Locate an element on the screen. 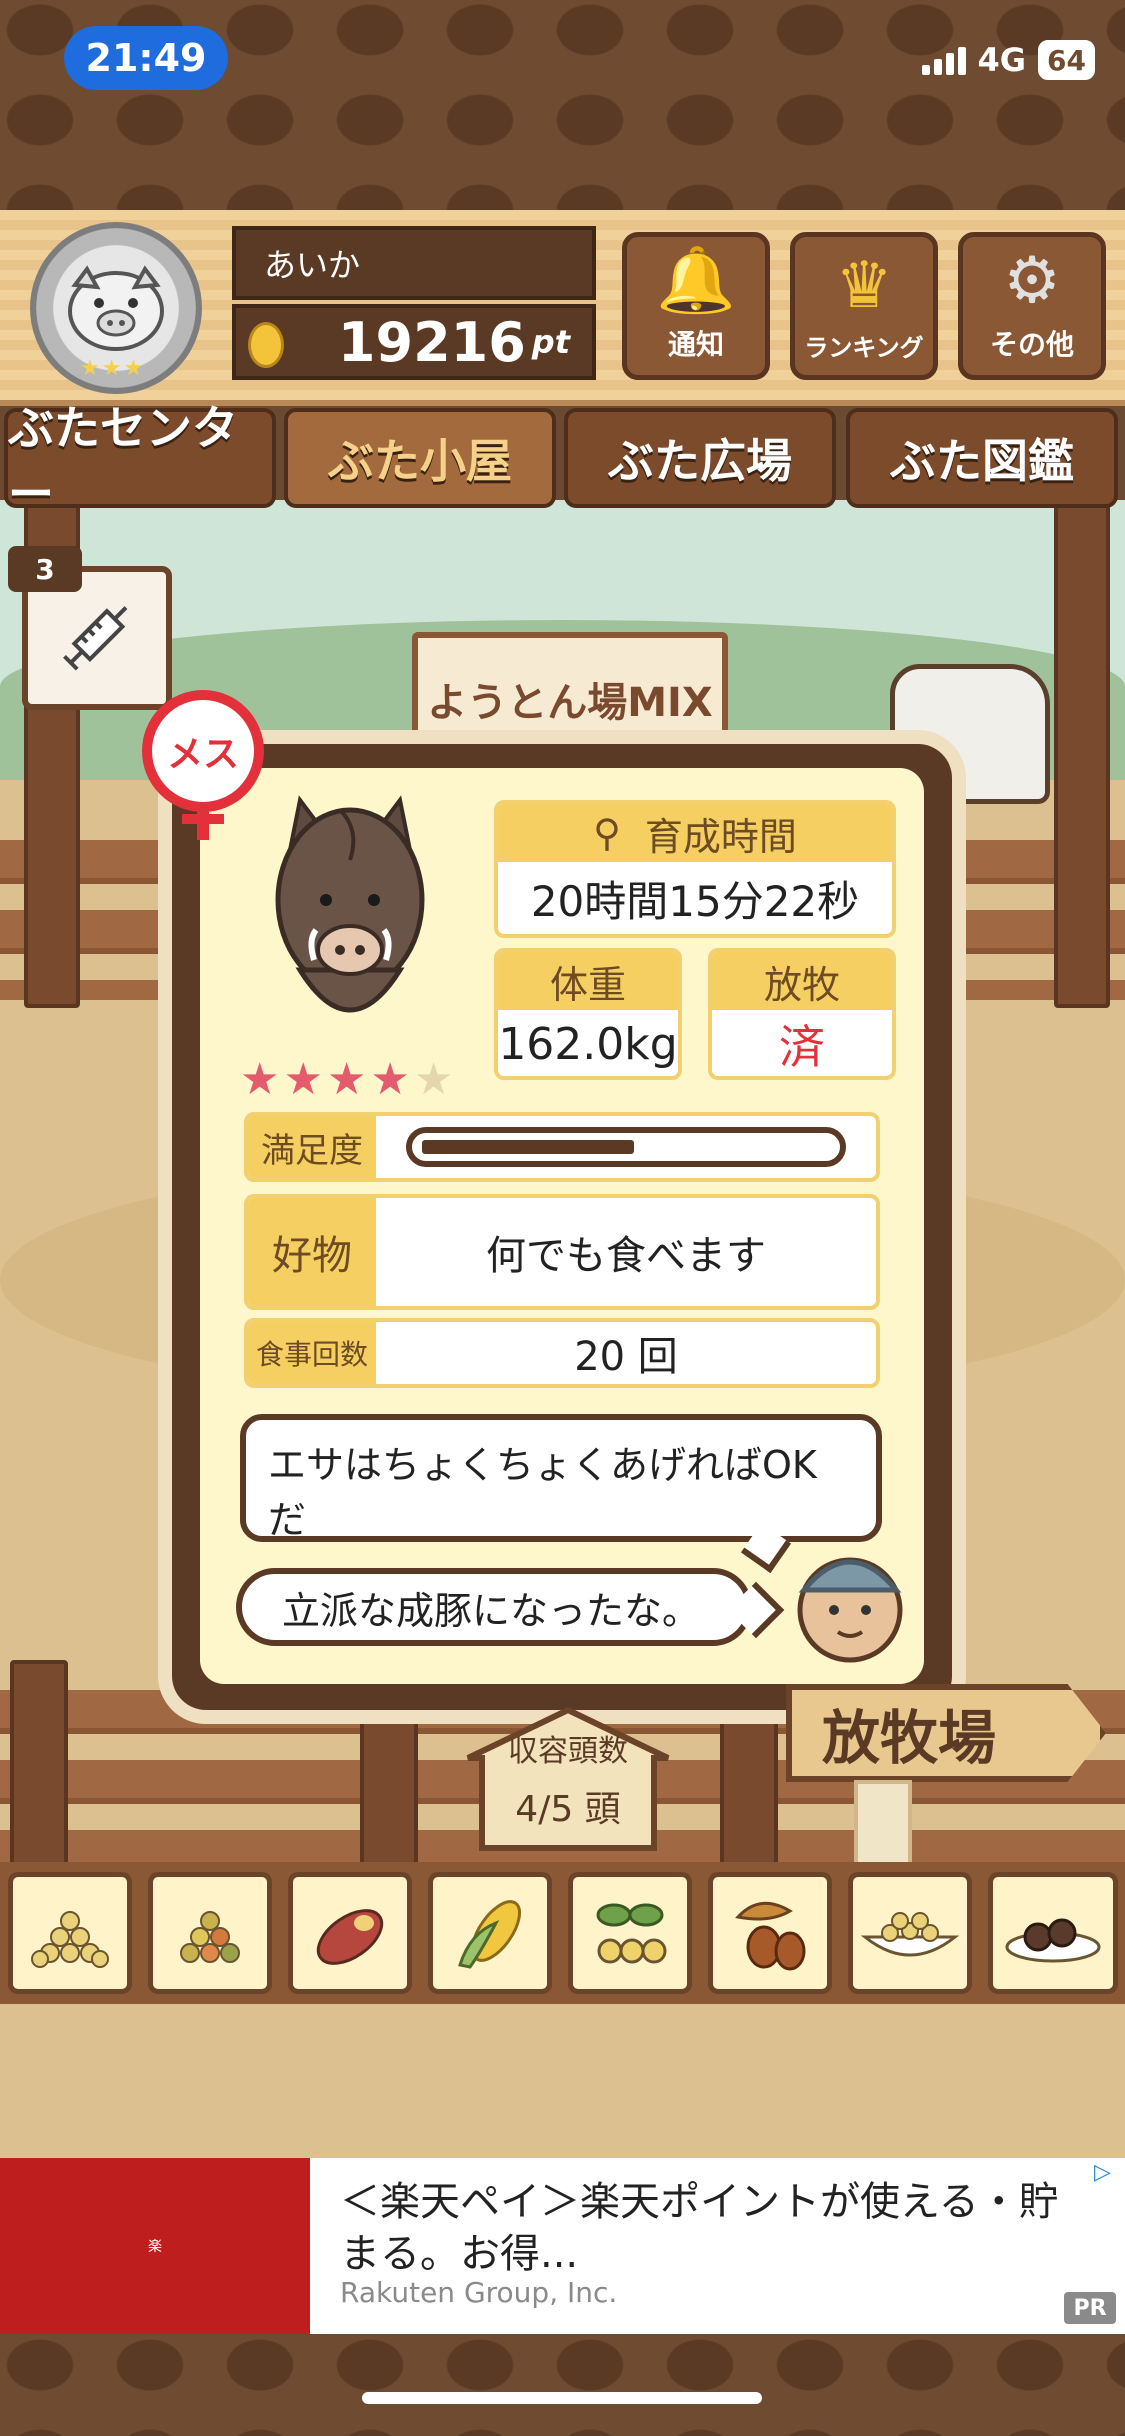 The height and width of the screenshot is (2436, 1125). favorite-food-row: 好物 何でも食べます is located at coordinates (562, 1252).